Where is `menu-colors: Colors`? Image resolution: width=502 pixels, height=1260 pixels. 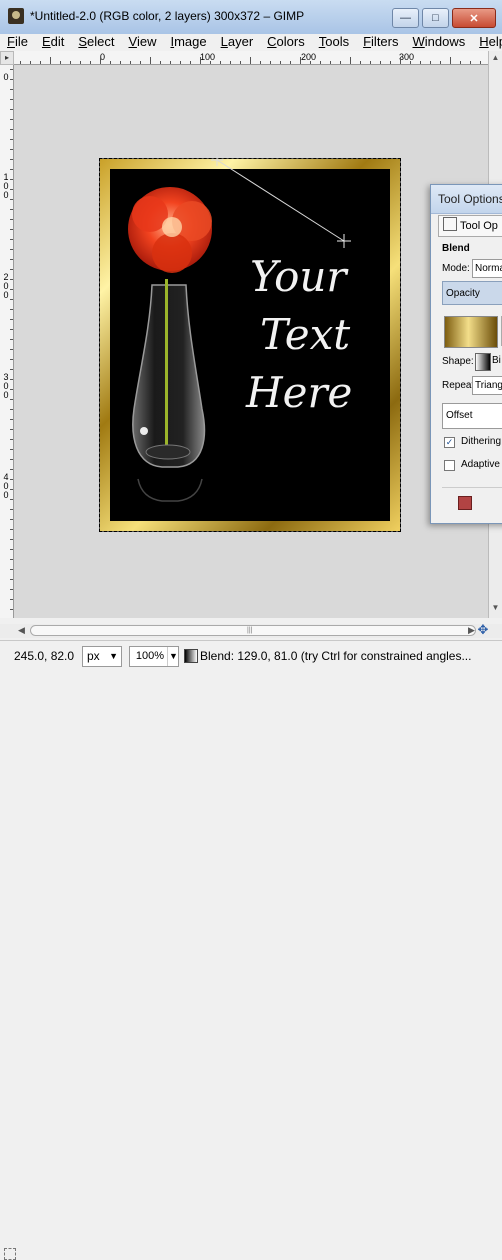
menu-colors: Colors is located at coordinates (286, 42).